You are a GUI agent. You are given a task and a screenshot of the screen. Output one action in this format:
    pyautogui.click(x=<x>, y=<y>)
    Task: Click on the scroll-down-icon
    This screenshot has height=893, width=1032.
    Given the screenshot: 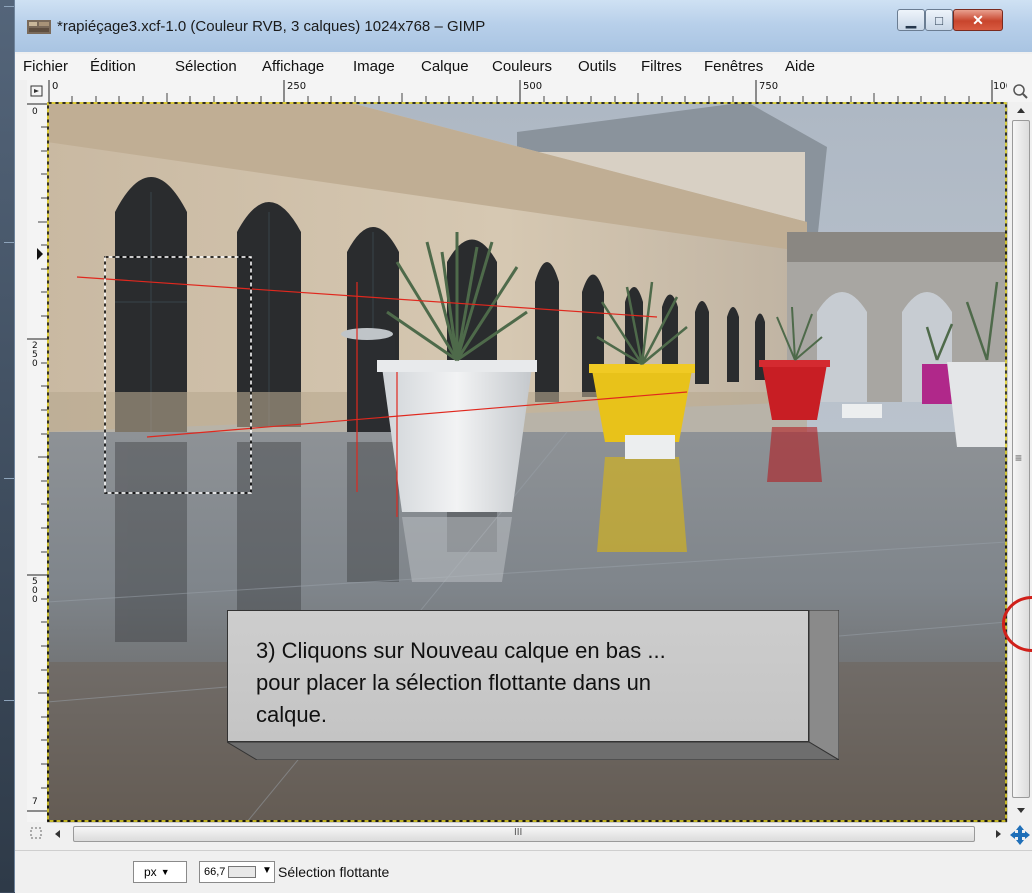 What is the action you would take?
    pyautogui.click(x=1020, y=811)
    